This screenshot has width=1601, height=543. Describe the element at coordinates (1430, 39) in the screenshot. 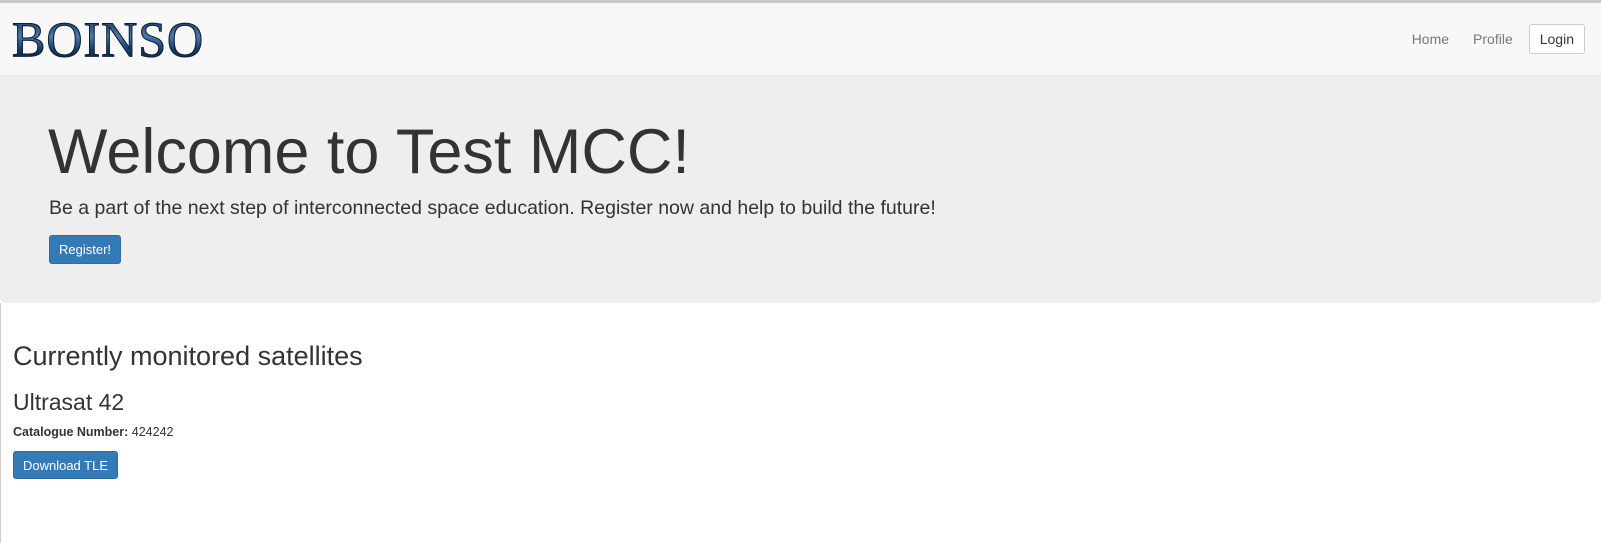

I see `nav-home-link: Home` at that location.